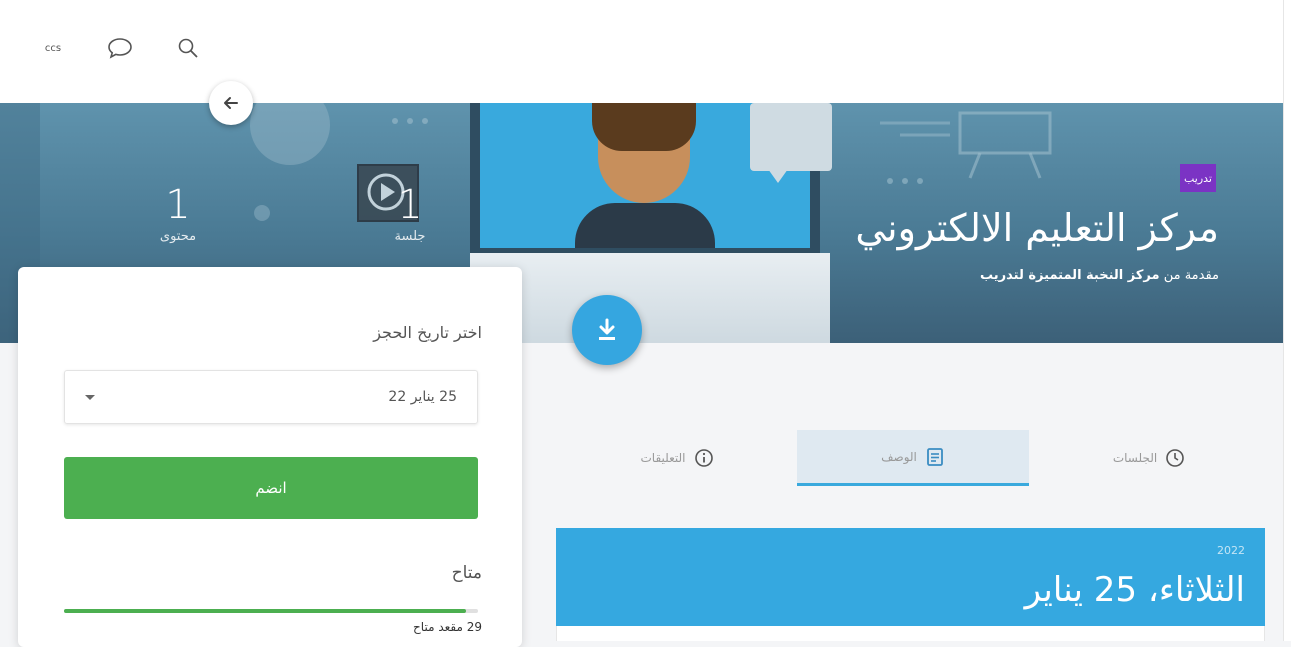  I want to click on back-button, so click(231, 103).